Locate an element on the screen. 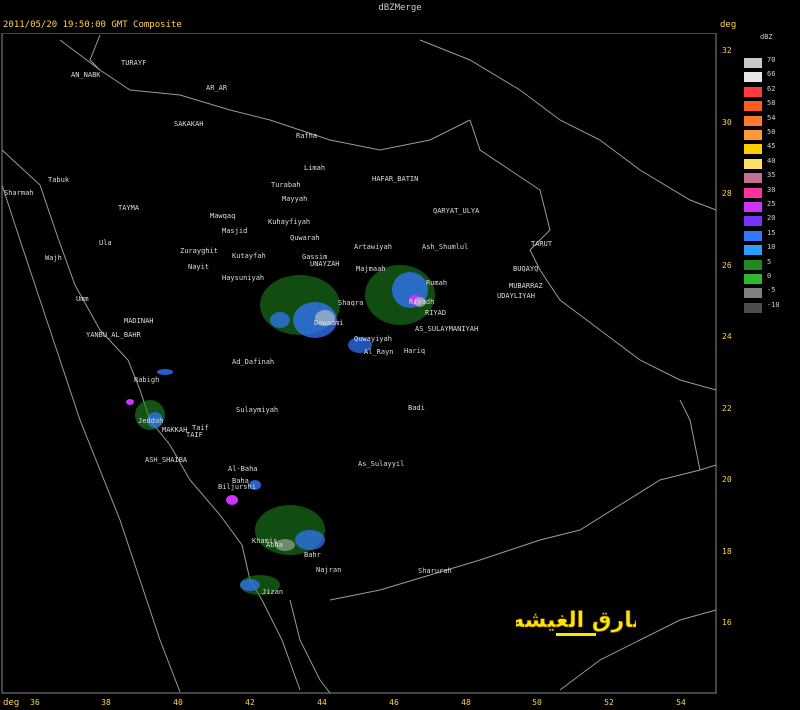 This screenshot has height=710, width=800. place-label-zurayghit: Zurayghit is located at coordinates (199, 251).